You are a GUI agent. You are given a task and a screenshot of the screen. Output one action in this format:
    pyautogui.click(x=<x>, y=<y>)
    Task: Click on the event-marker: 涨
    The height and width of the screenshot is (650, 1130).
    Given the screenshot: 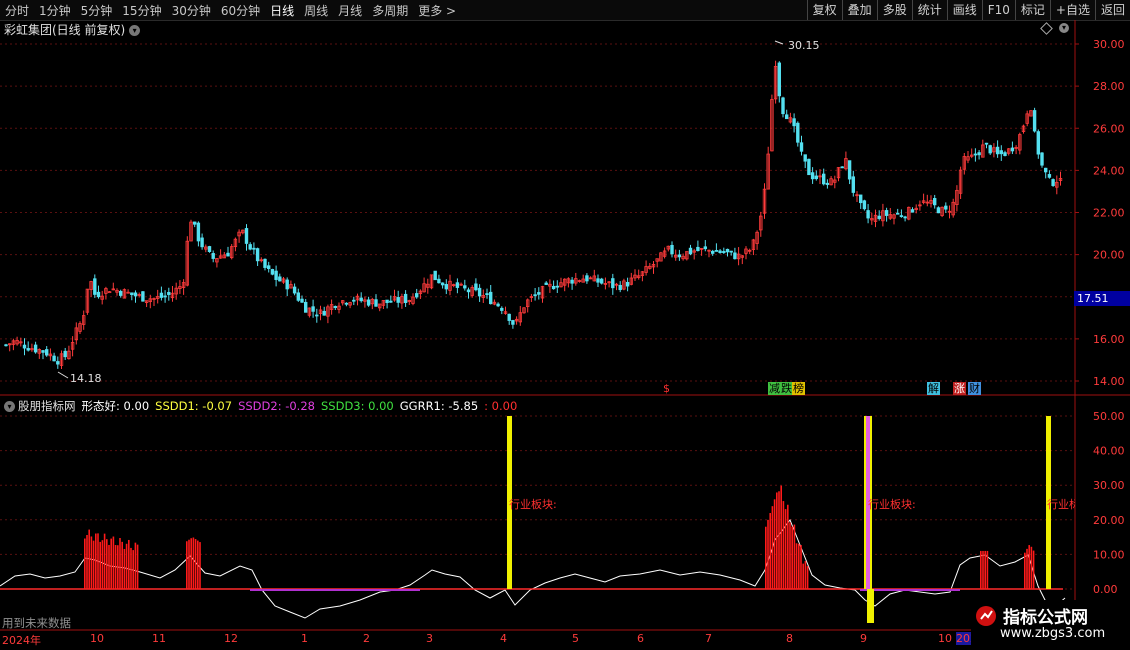 What is the action you would take?
    pyautogui.click(x=959, y=388)
    